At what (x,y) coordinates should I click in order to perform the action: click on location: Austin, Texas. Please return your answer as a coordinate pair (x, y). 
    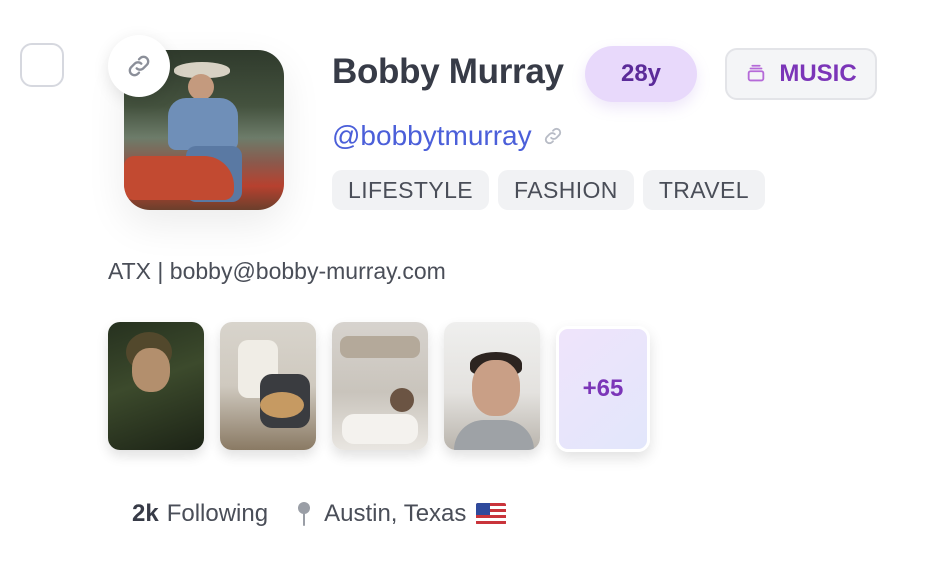
    Looking at the image, I should click on (400, 514).